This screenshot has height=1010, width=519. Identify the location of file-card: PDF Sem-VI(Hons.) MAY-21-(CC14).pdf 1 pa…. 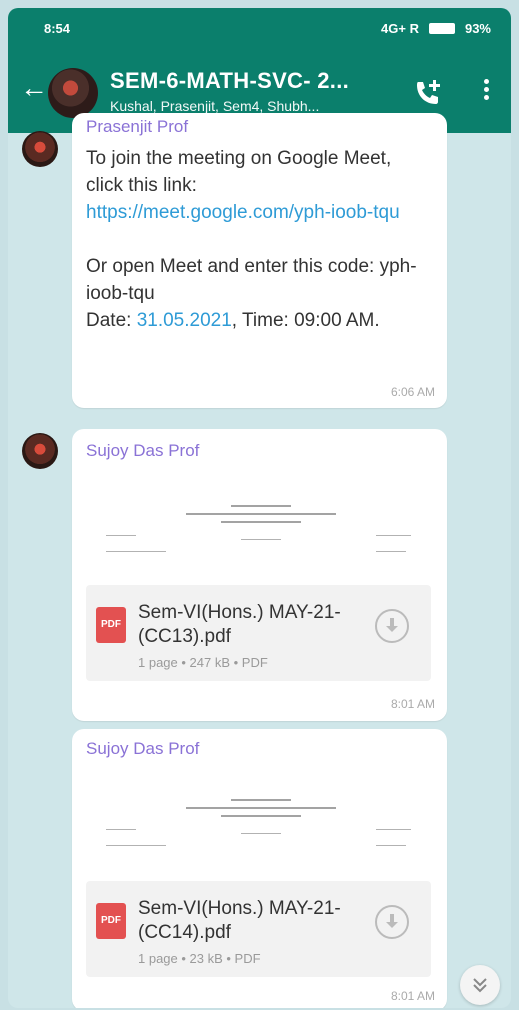
(258, 929).